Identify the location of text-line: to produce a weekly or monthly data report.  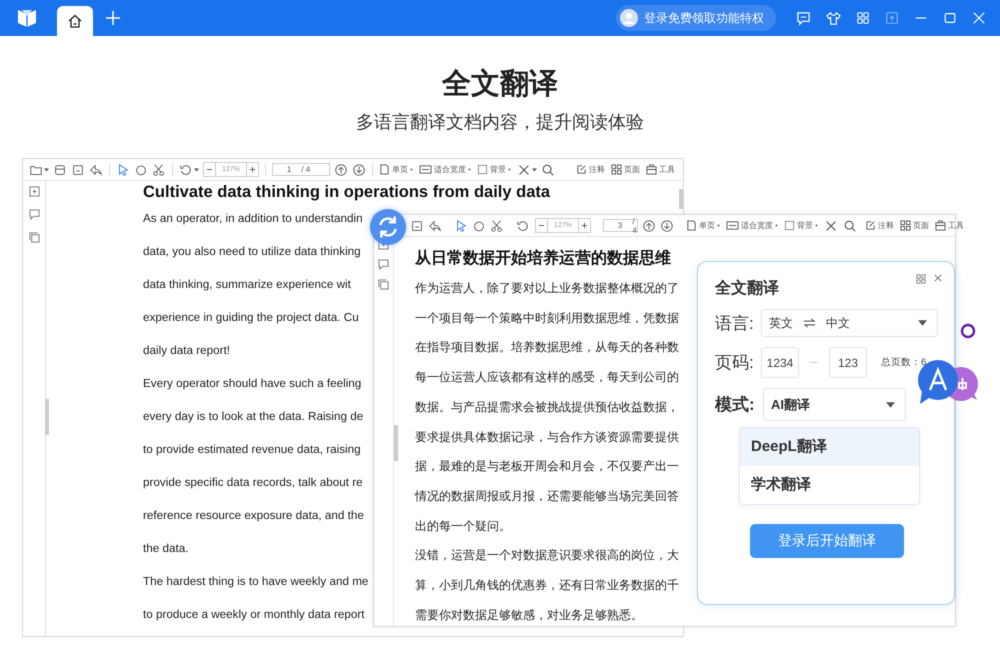
(254, 615).